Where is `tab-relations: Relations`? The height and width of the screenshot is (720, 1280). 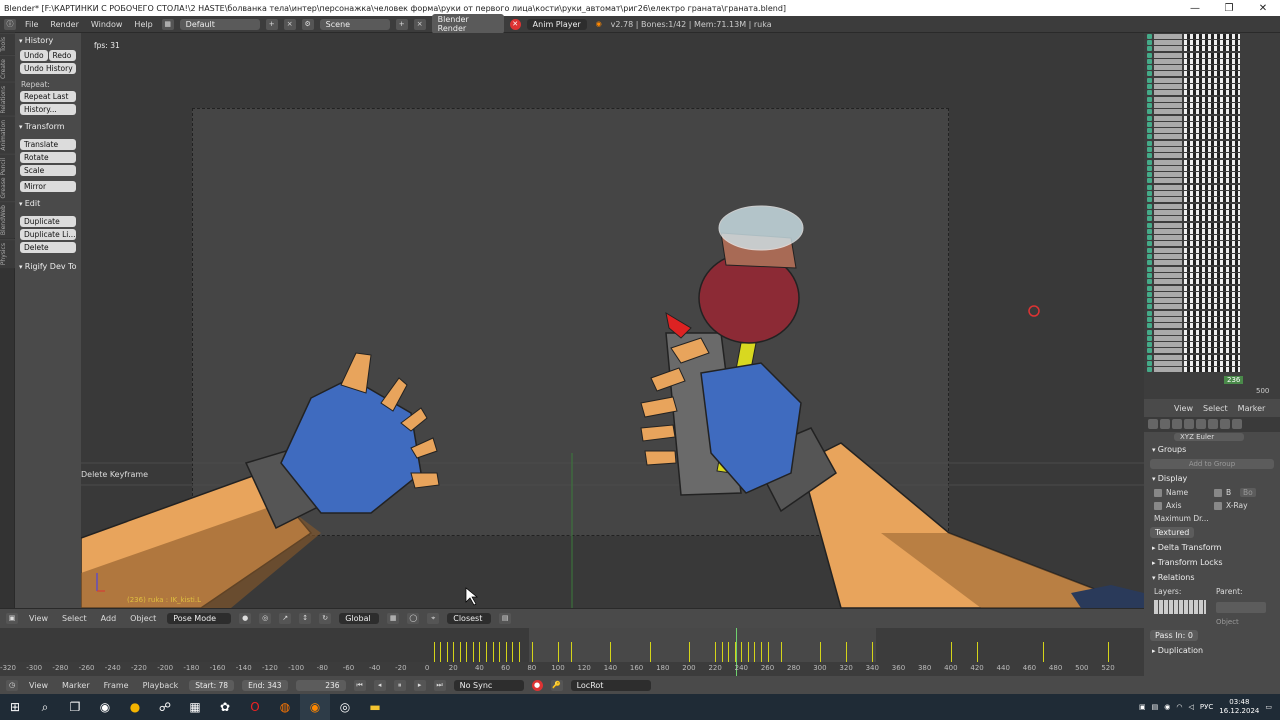 tab-relations: Relations is located at coordinates (7, 99).